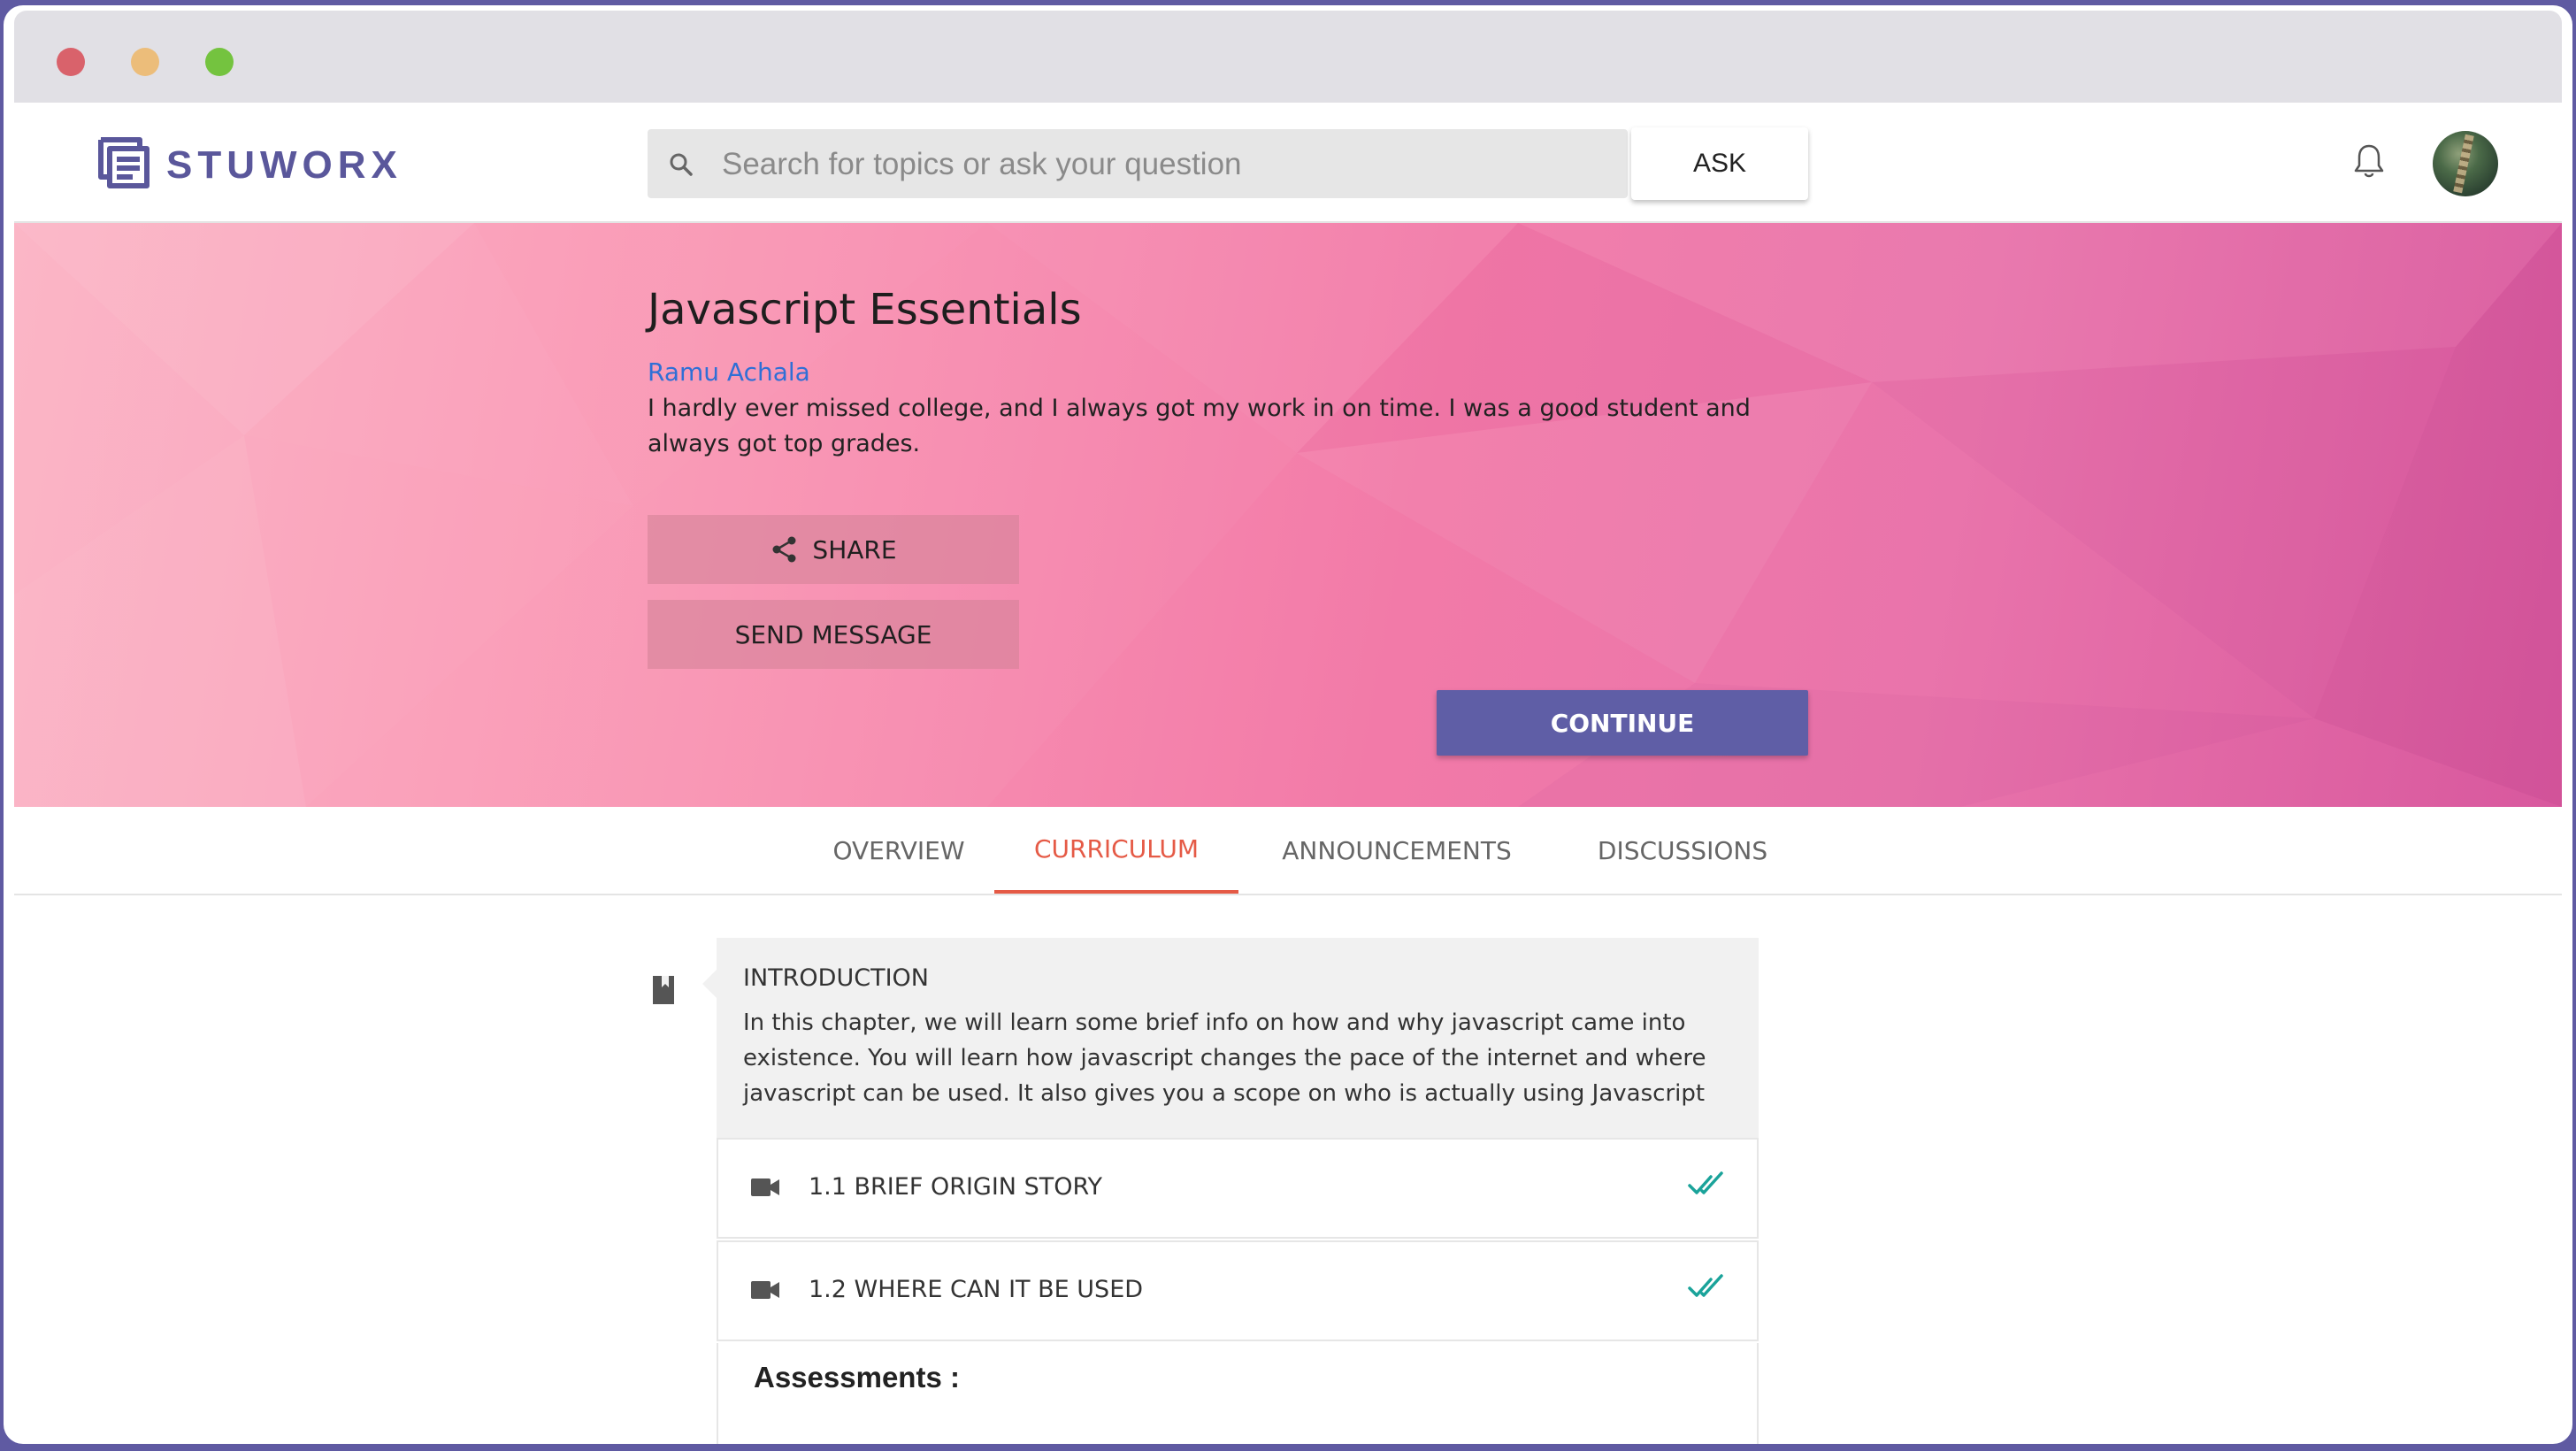 This screenshot has width=2576, height=1451. I want to click on close-window-button, so click(71, 62).